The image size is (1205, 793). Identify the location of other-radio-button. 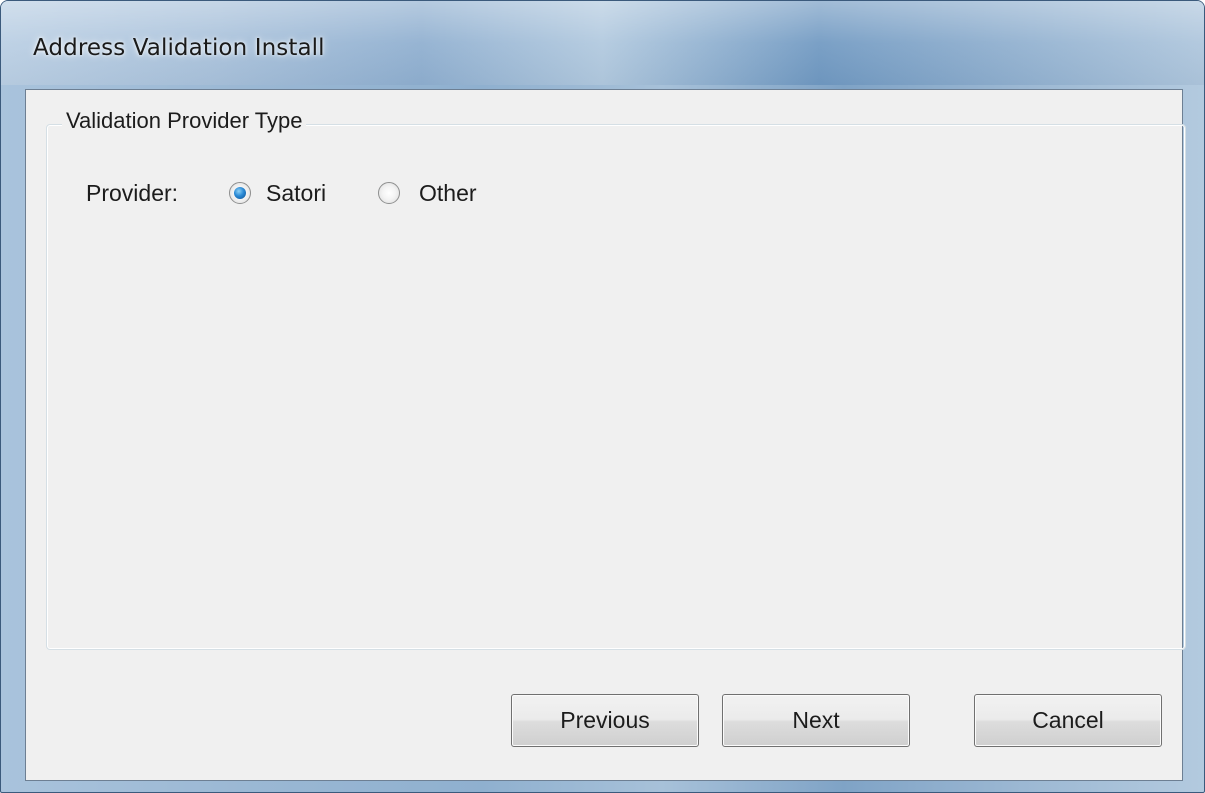
(389, 193).